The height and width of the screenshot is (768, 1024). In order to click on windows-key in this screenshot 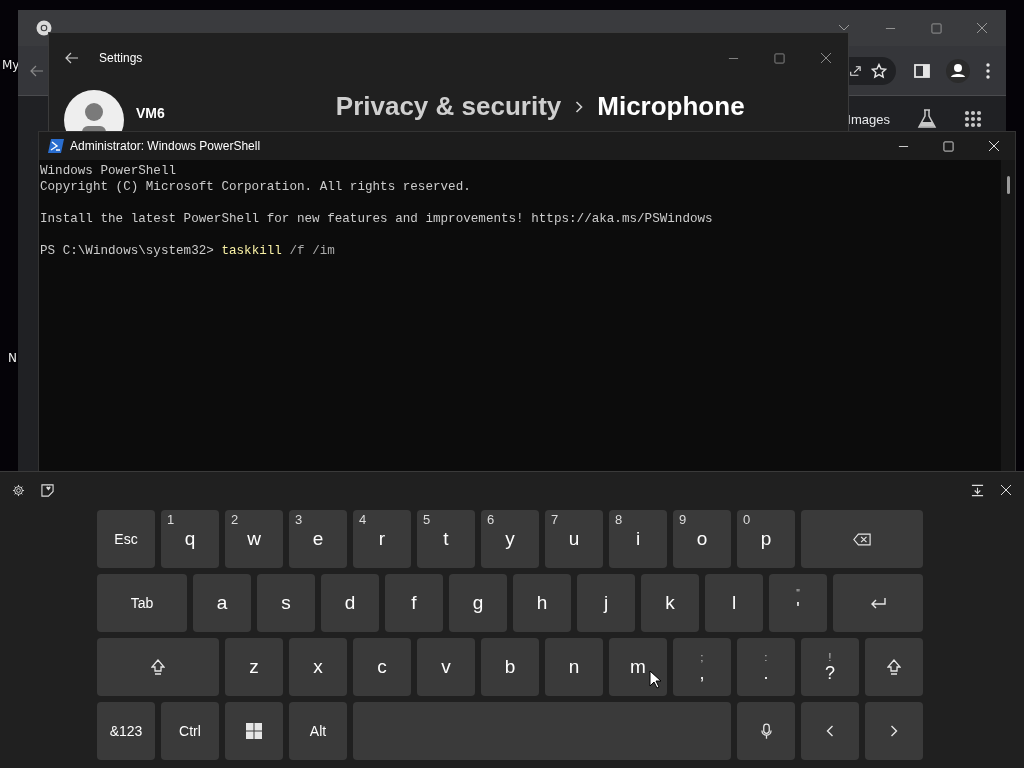, I will do `click(254, 731)`.